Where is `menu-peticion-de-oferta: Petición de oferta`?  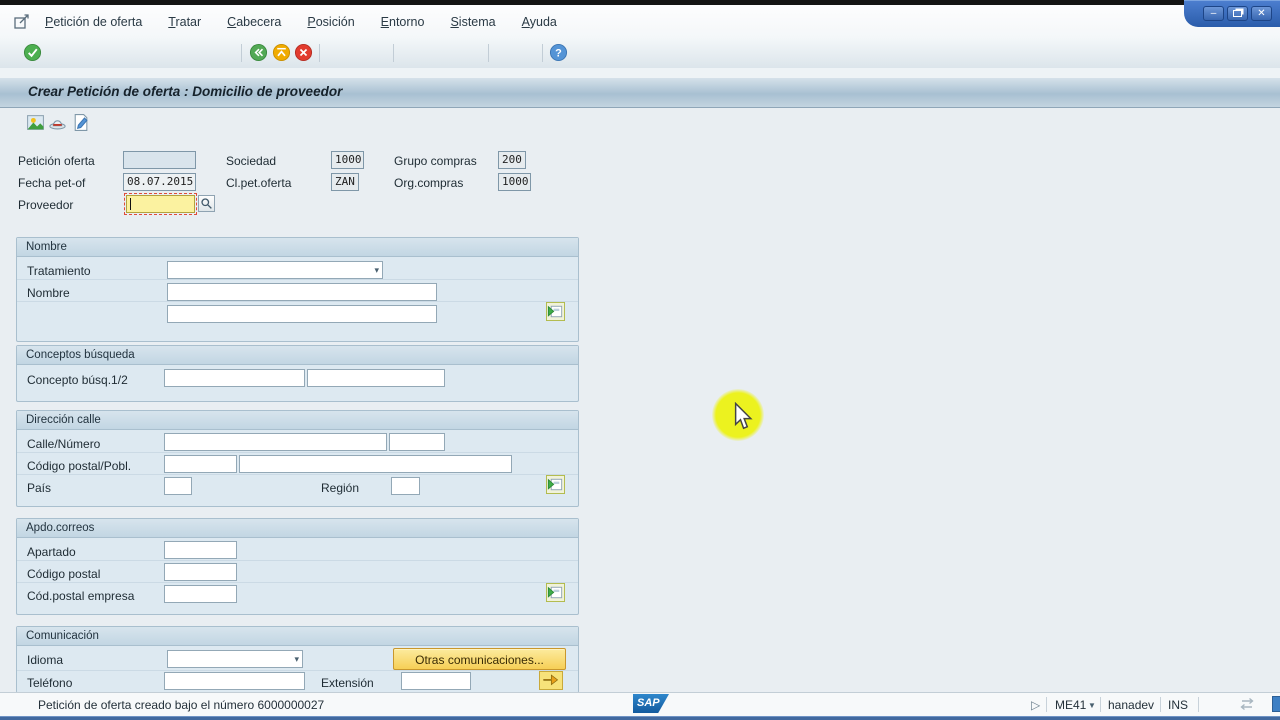
menu-peticion-de-oferta: Petición de oferta is located at coordinates (93, 22).